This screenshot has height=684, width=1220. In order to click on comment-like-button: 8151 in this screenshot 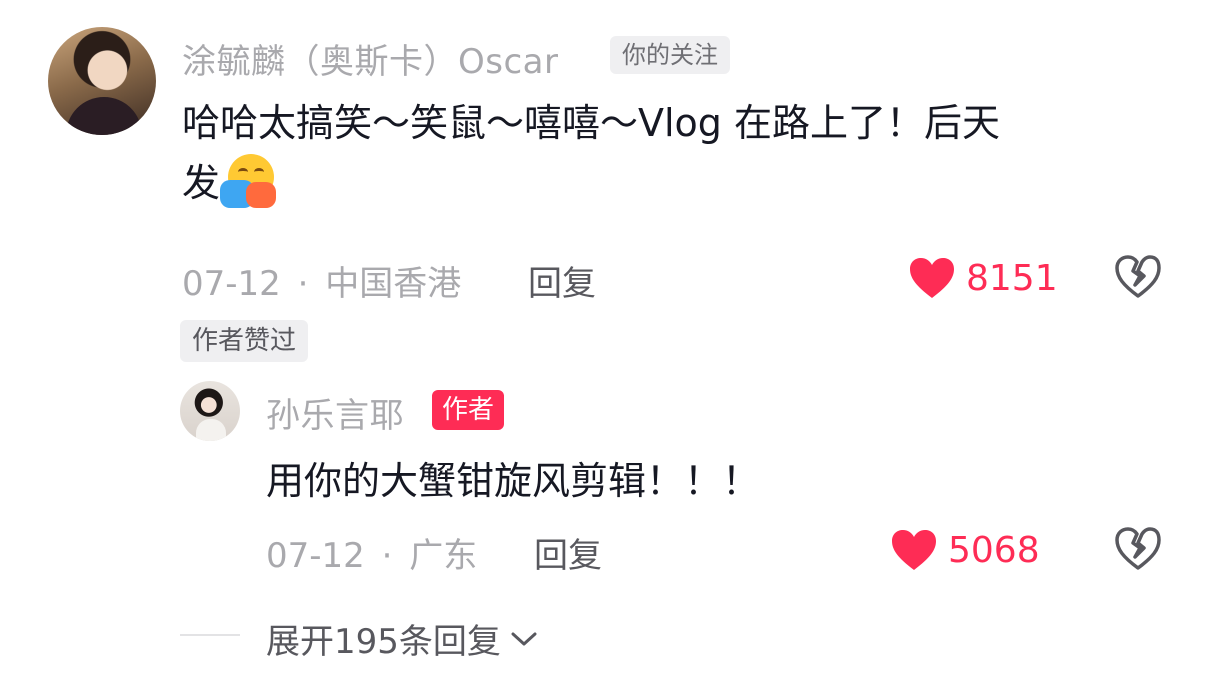, I will do `click(983, 278)`.